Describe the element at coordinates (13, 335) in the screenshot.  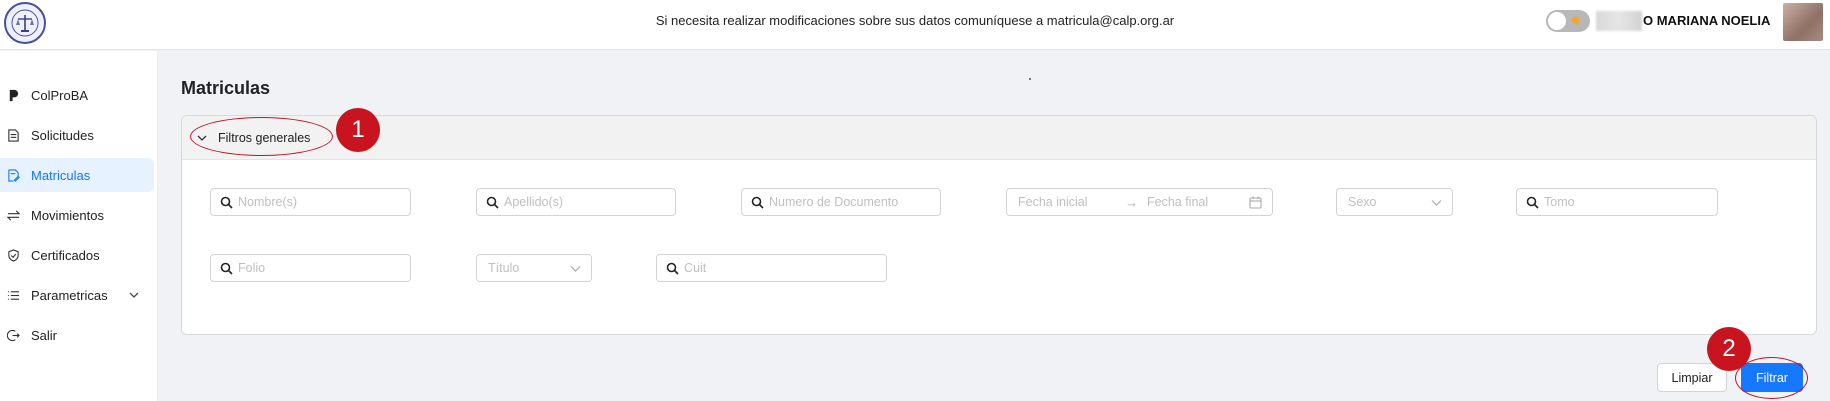
I see `logout-icon` at that location.